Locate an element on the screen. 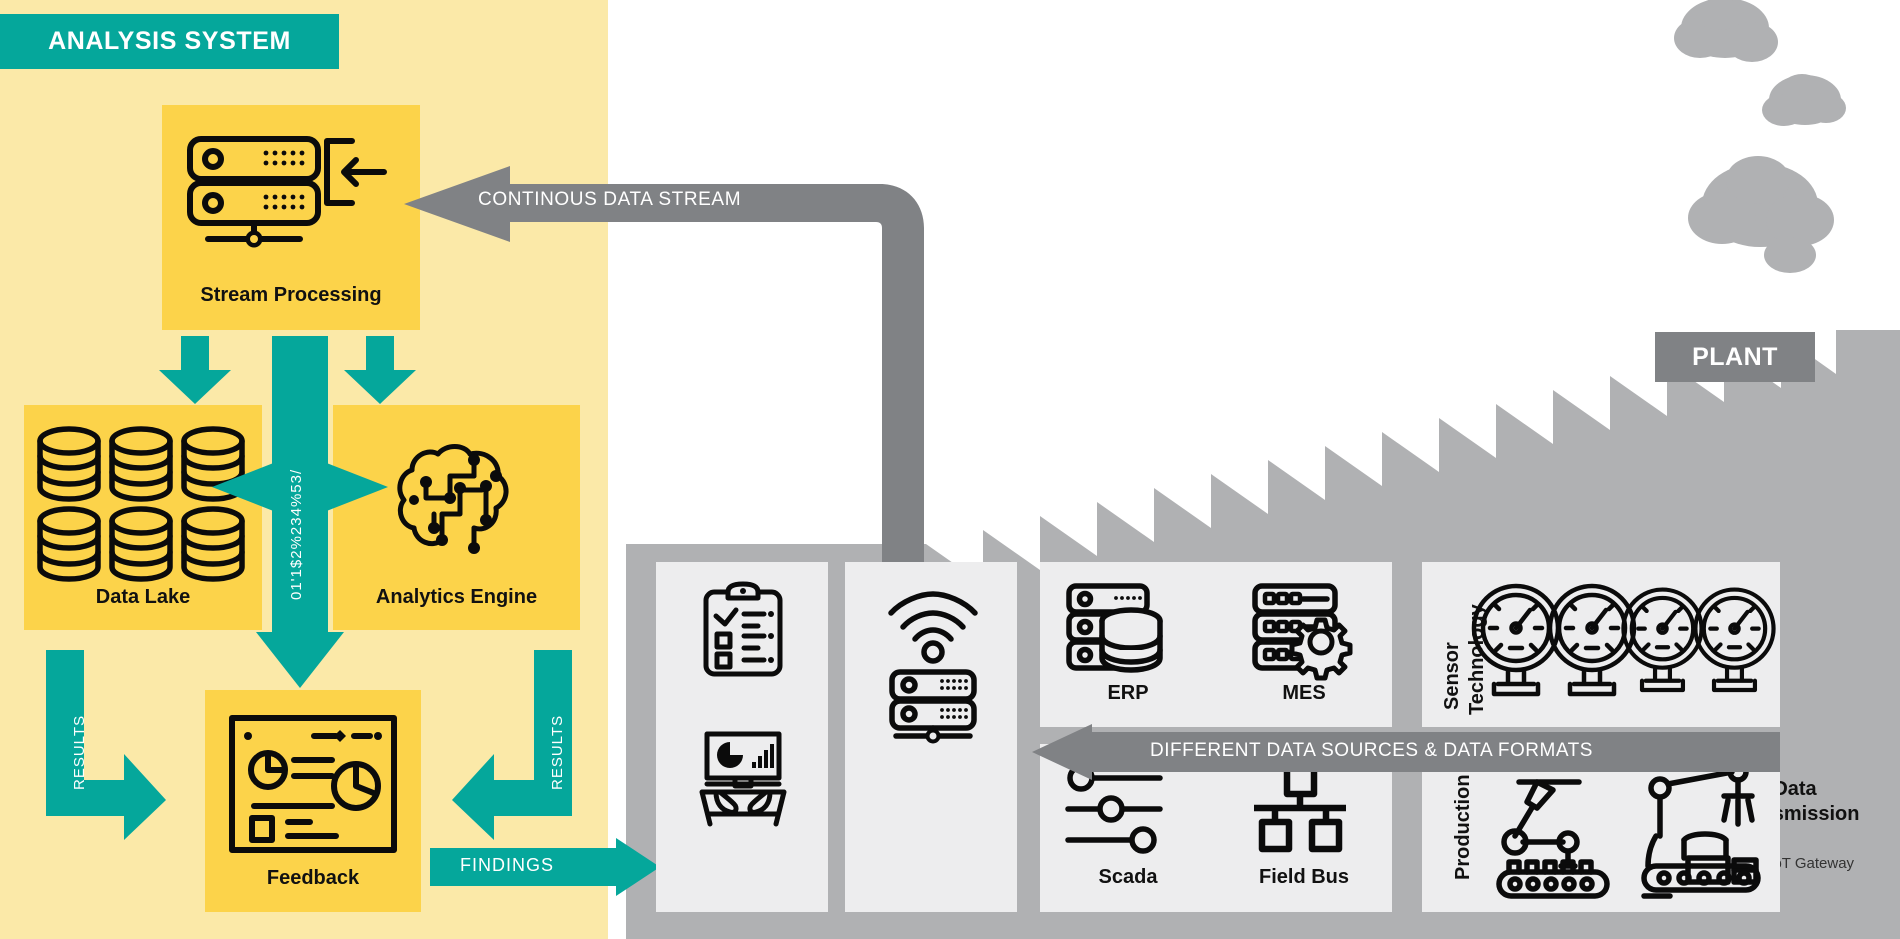 The height and width of the screenshot is (939, 1900). clipboard-checklist-icon is located at coordinates (743, 629).